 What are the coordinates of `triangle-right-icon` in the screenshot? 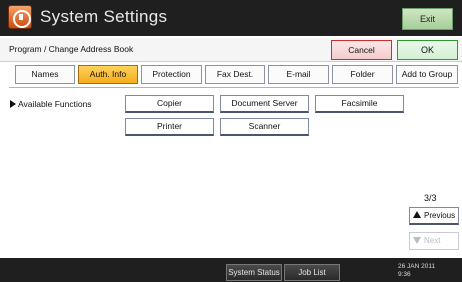 It's located at (13, 104).